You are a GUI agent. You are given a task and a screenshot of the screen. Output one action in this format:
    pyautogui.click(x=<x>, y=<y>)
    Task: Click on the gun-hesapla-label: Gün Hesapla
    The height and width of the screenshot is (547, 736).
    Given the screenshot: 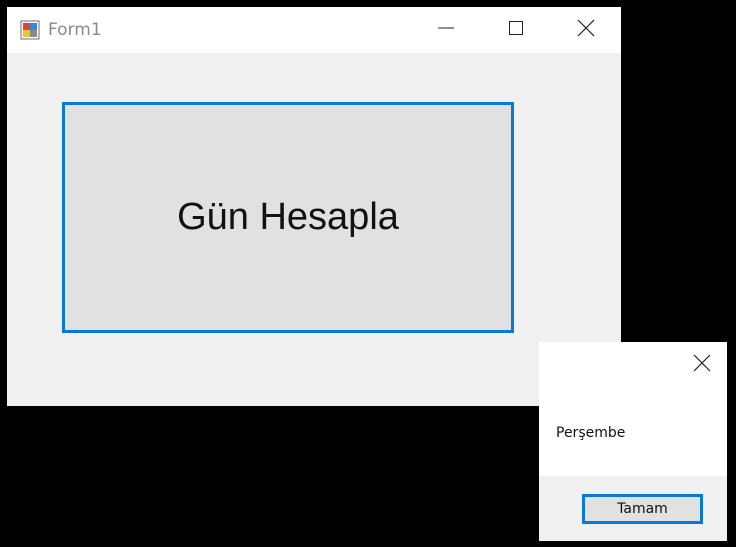 What is the action you would take?
    pyautogui.click(x=288, y=217)
    